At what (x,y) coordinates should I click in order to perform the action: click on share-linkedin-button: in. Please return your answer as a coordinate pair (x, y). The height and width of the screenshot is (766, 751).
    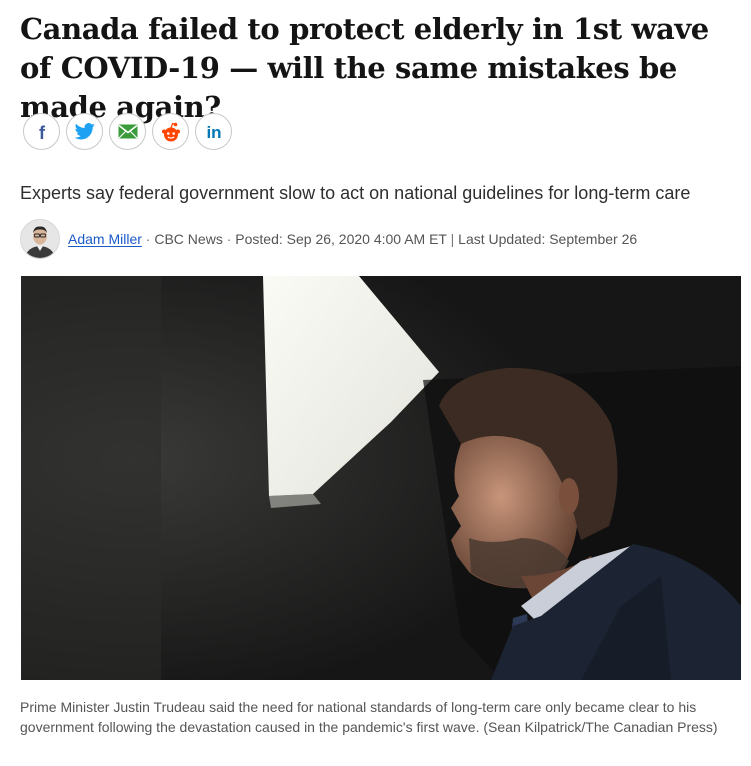
    Looking at the image, I should click on (213, 131).